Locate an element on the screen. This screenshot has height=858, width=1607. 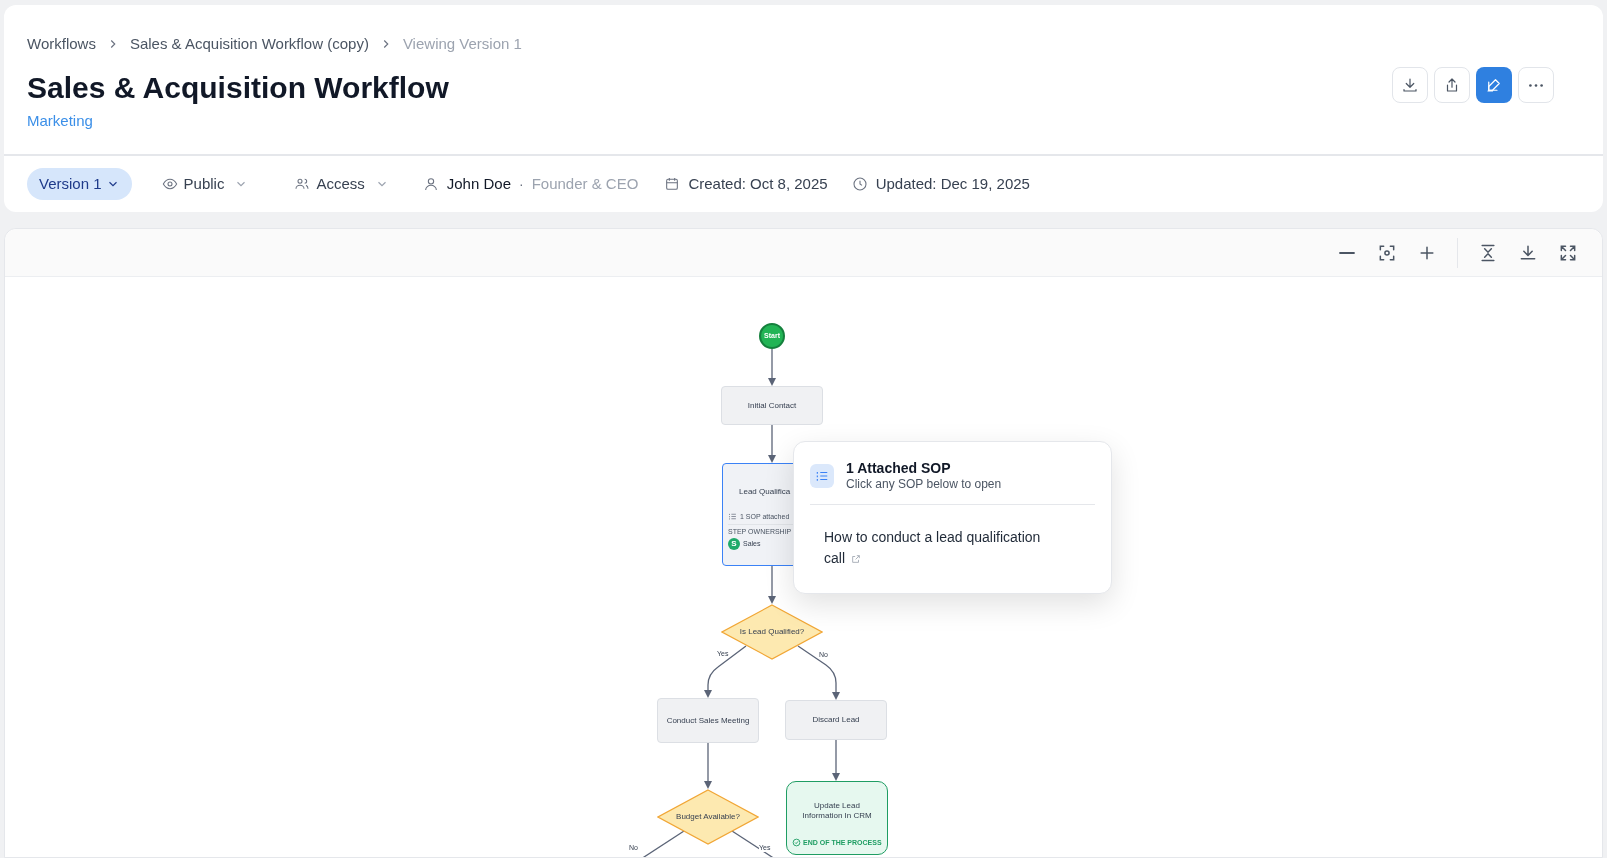
process-node: Discard Lead is located at coordinates (836, 720).